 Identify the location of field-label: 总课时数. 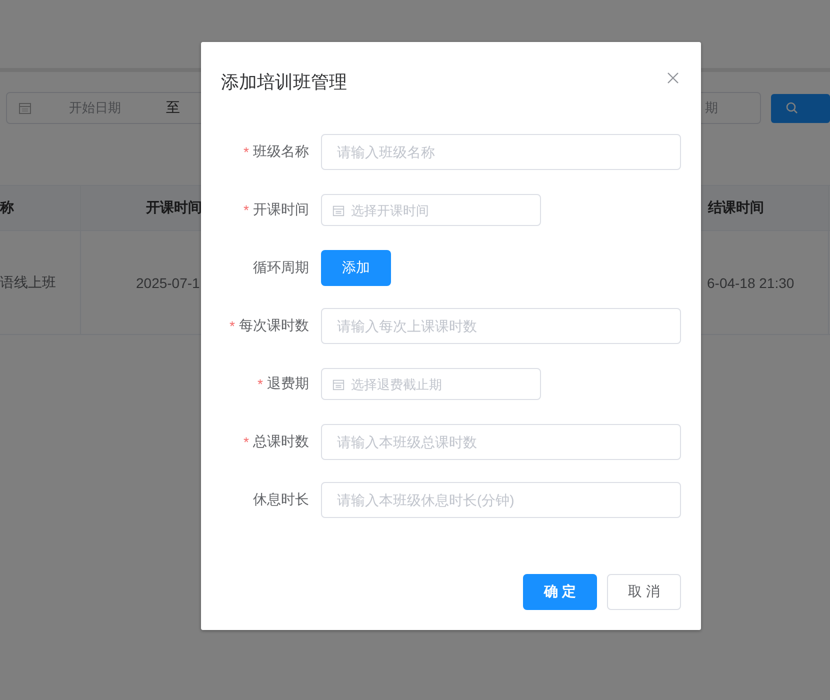
(281, 442).